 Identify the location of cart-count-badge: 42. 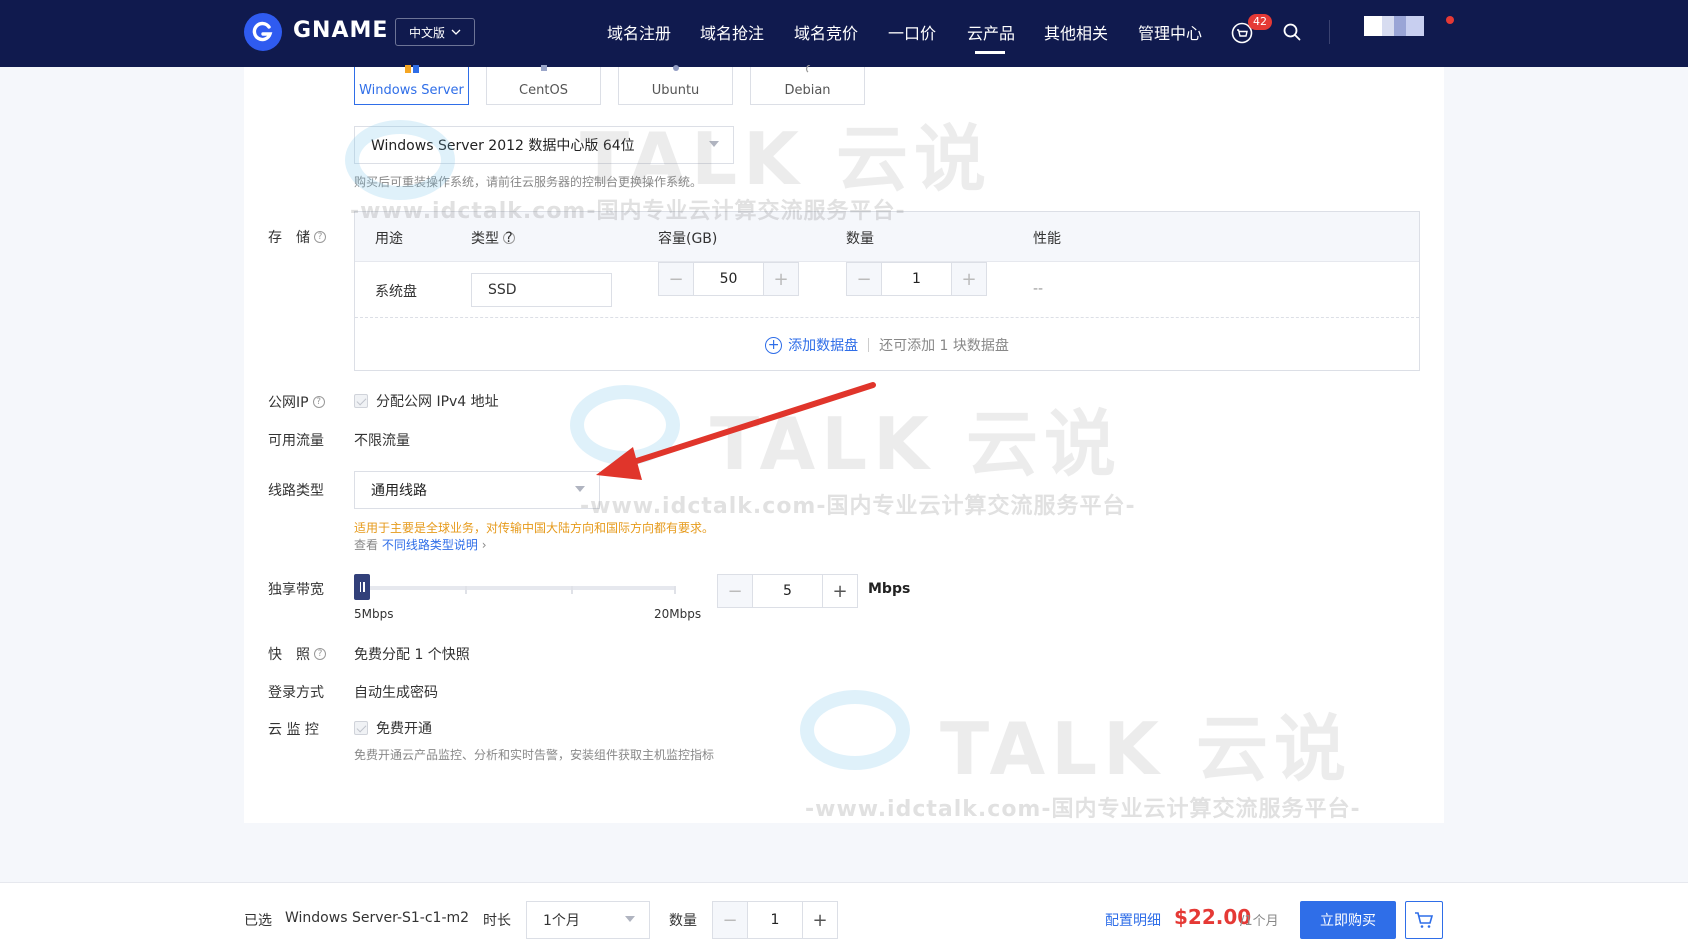
(1260, 22).